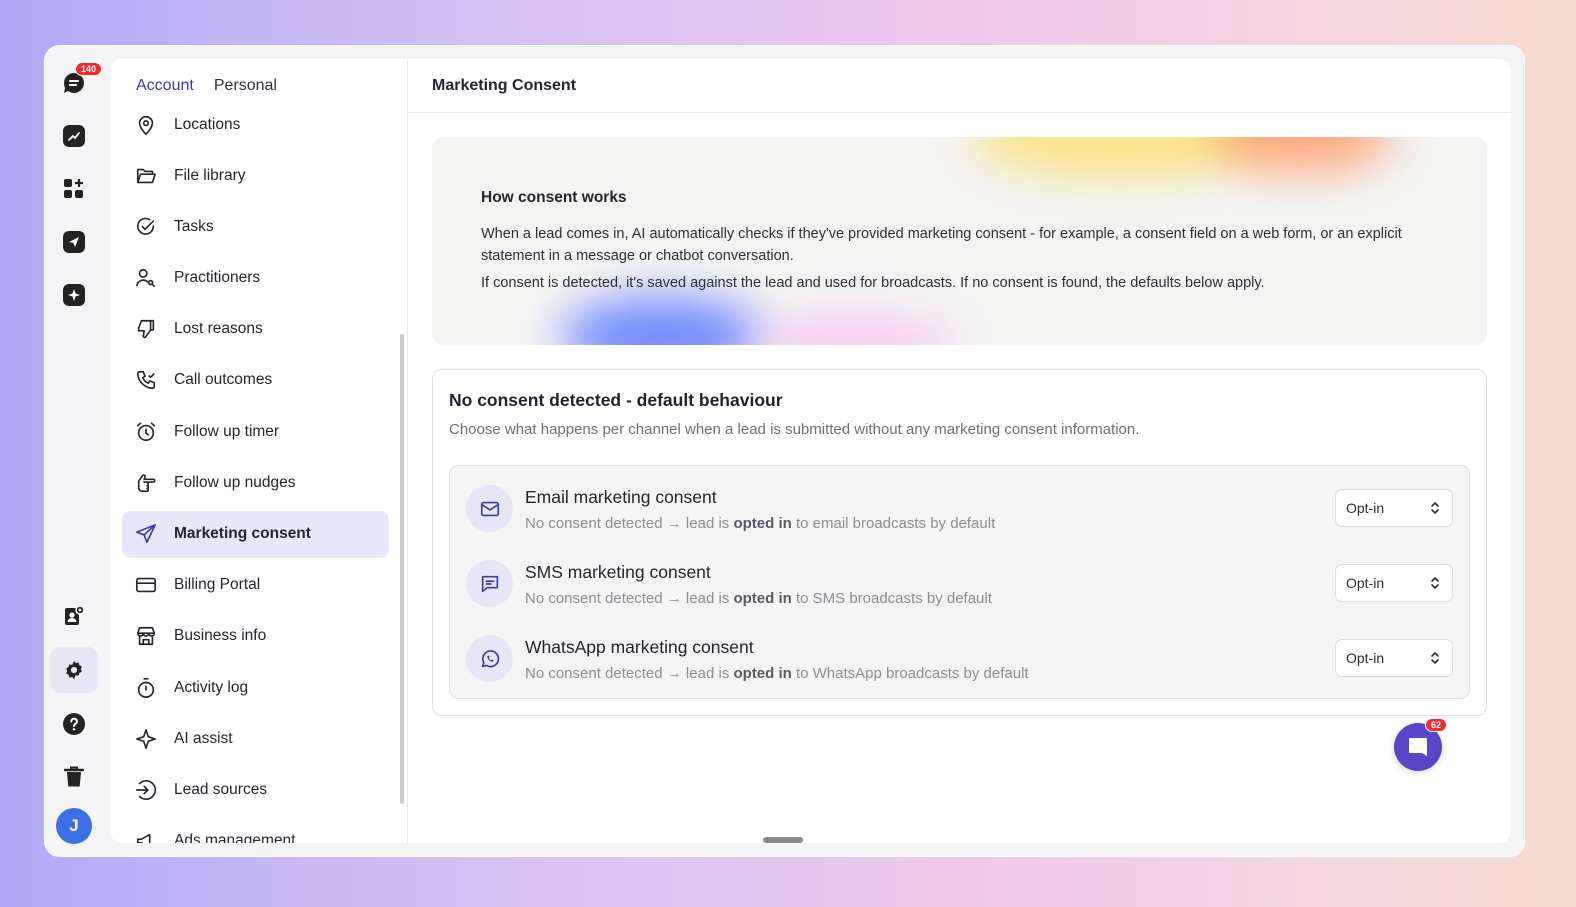 This screenshot has height=907, width=1576. Describe the element at coordinates (146, 739) in the screenshot. I see `sparkle-icon` at that location.